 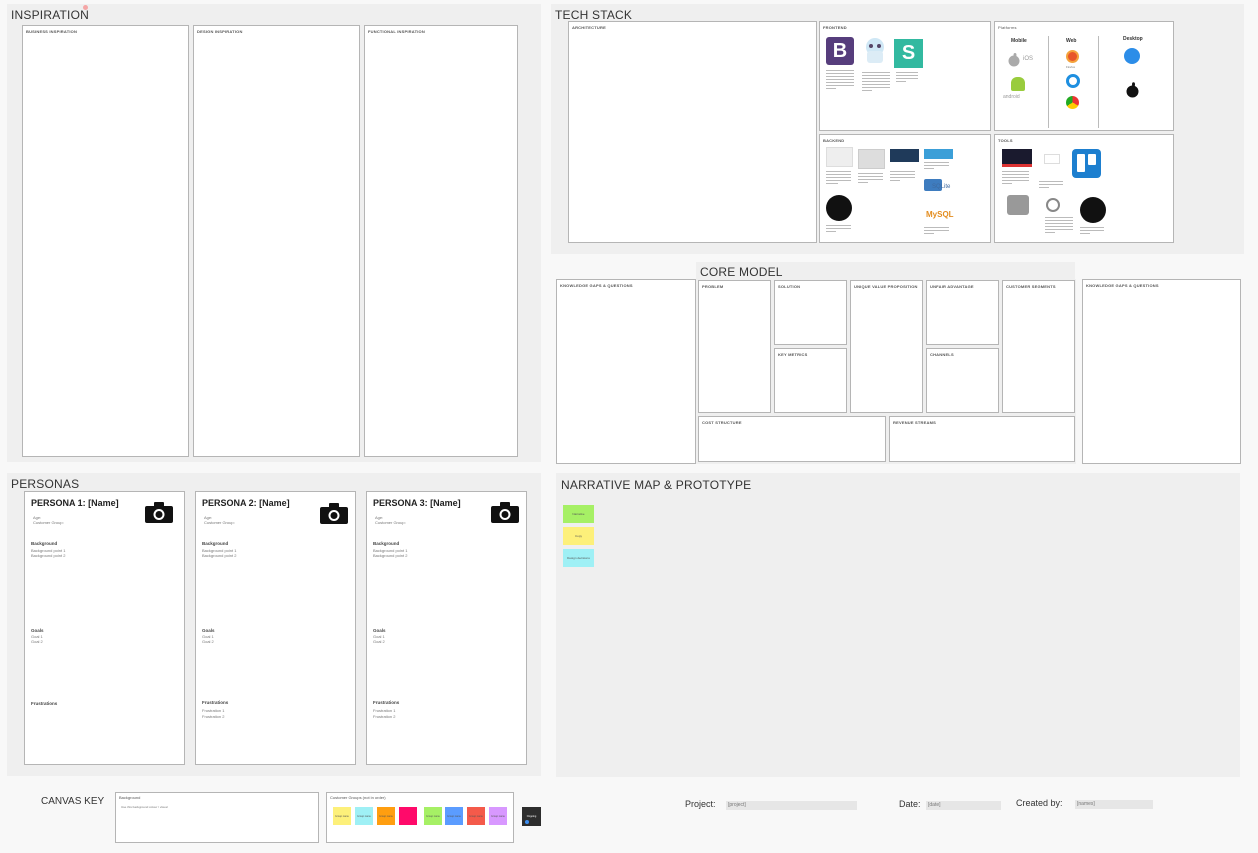 What do you see at coordinates (408, 816) in the screenshot?
I see `group-swatch` at bounding box center [408, 816].